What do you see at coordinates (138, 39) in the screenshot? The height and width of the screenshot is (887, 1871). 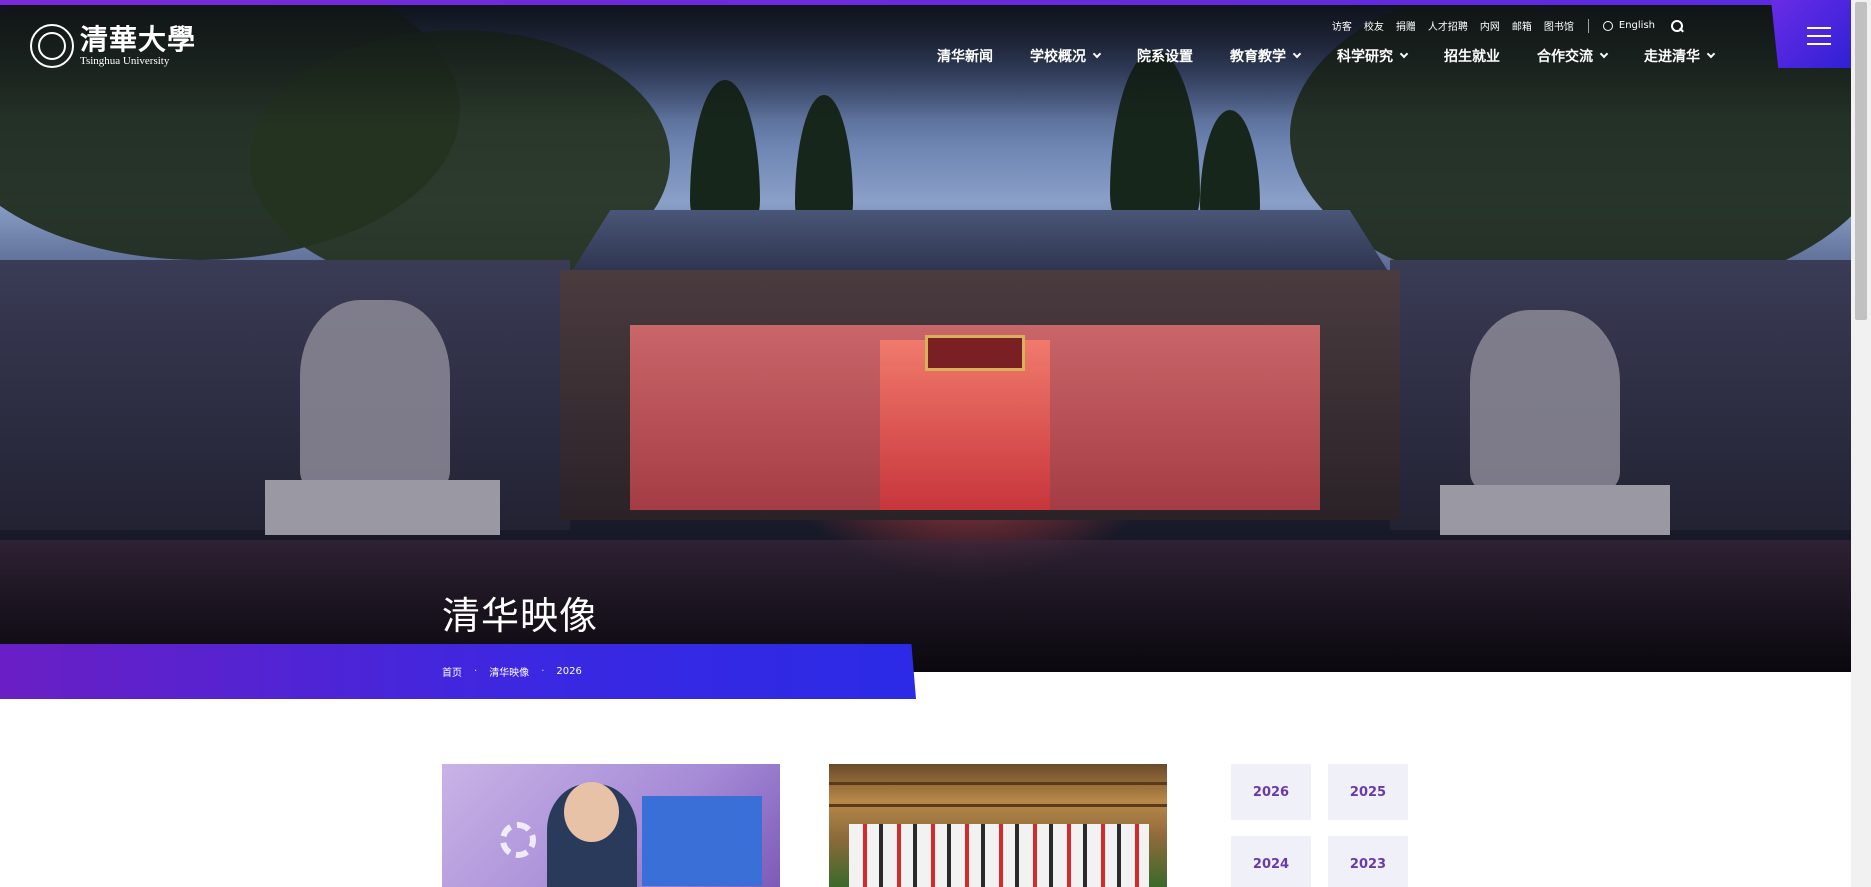 I see `logo-name-cn: 清華大學` at bounding box center [138, 39].